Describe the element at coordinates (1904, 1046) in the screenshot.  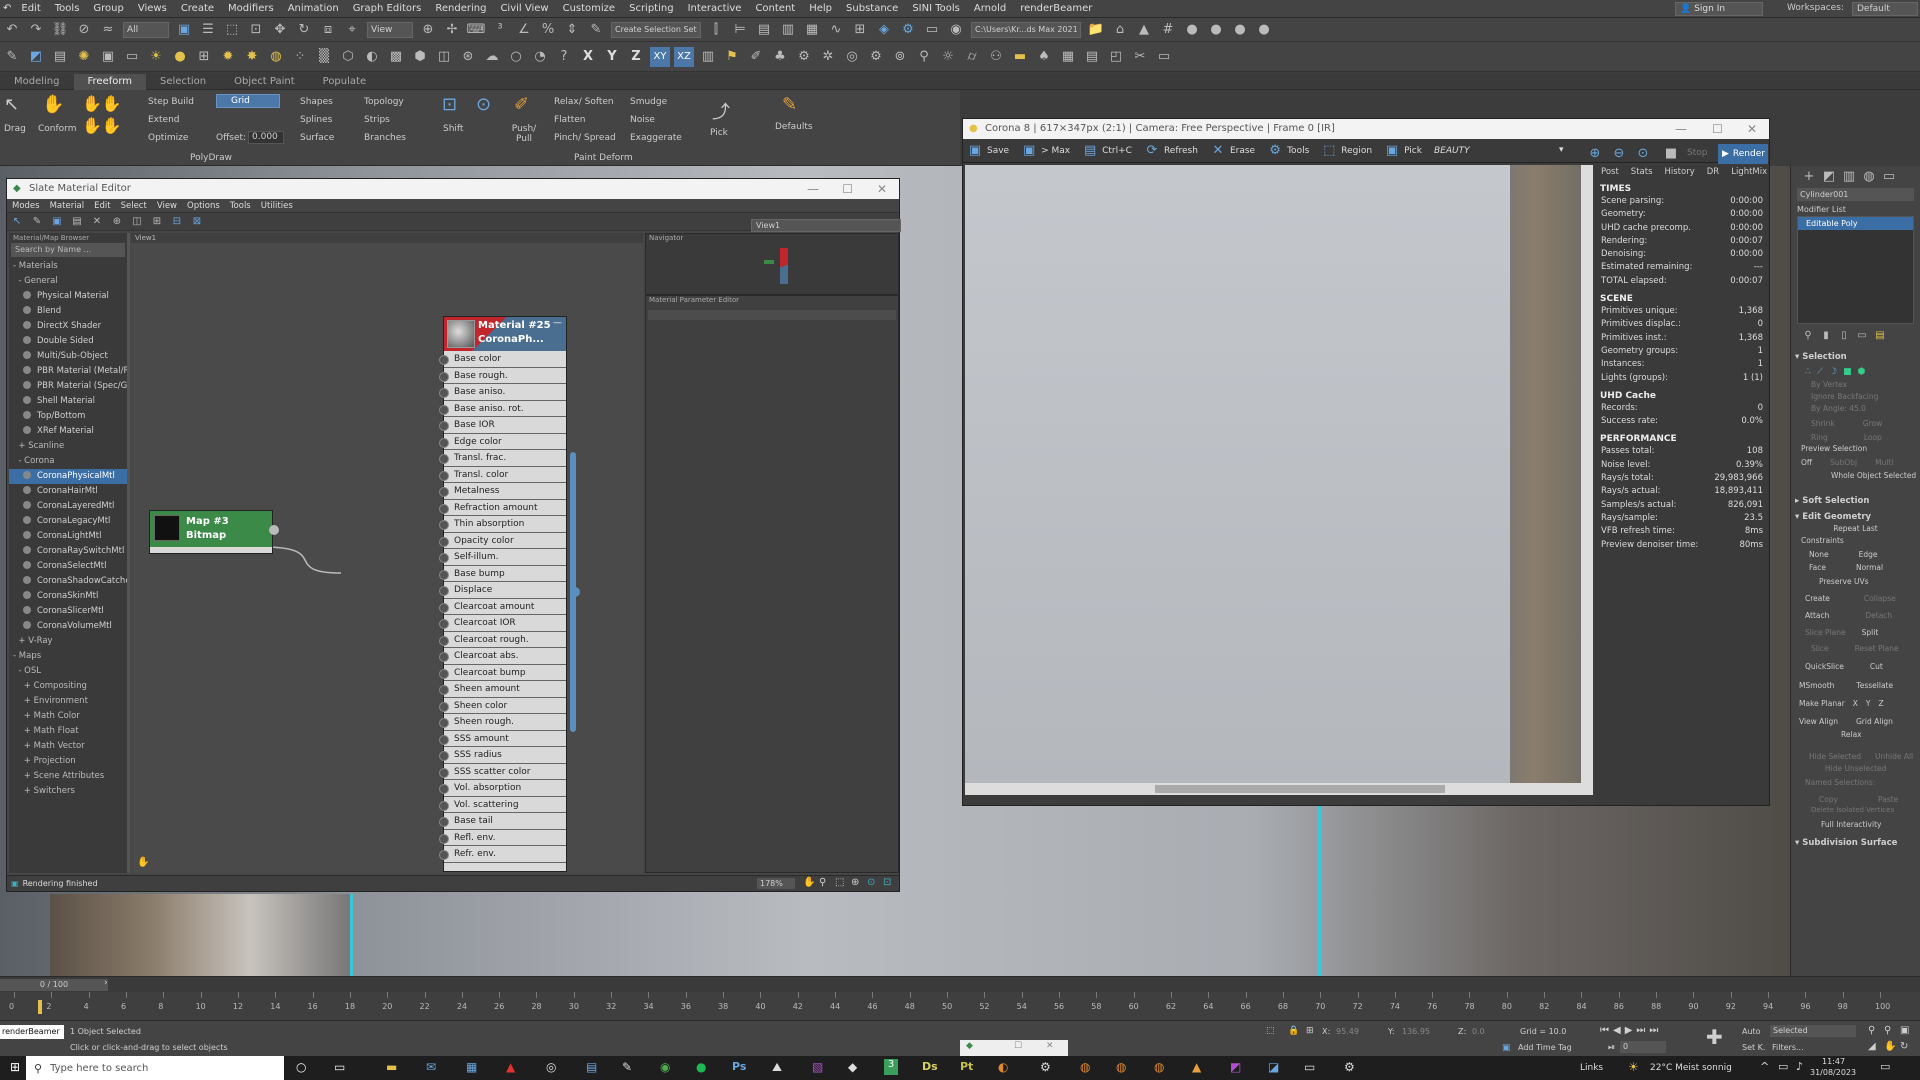
I see `orbit-icon: ↻` at that location.